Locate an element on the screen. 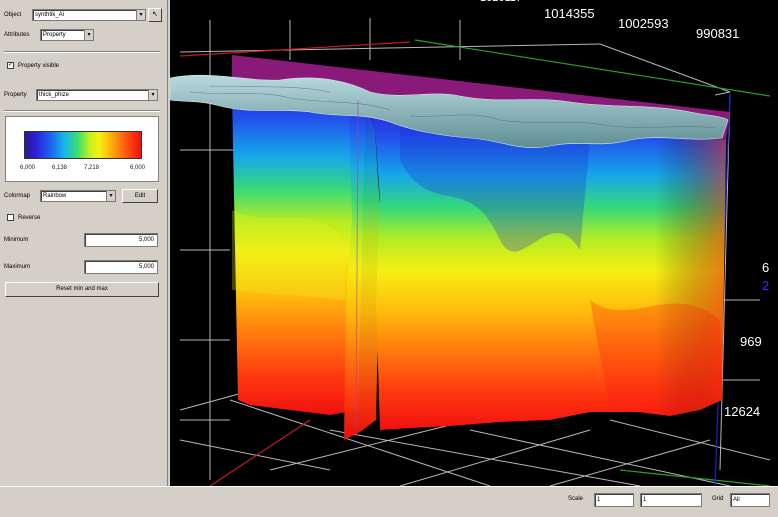 The width and height of the screenshot is (778, 517). property-visible-row: Property visible is located at coordinates (38, 66).